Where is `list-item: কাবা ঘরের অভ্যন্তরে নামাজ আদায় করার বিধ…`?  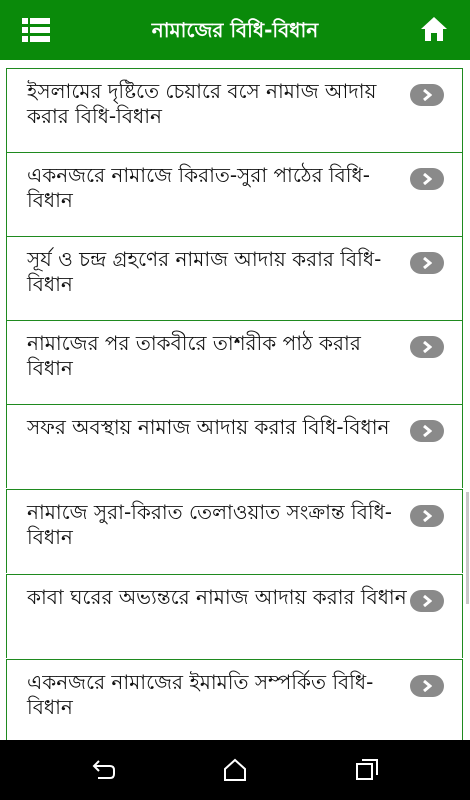
list-item: কাবা ঘরের অভ্যন্তরে নামাজ আদায় করার বিধ… is located at coordinates (234, 616).